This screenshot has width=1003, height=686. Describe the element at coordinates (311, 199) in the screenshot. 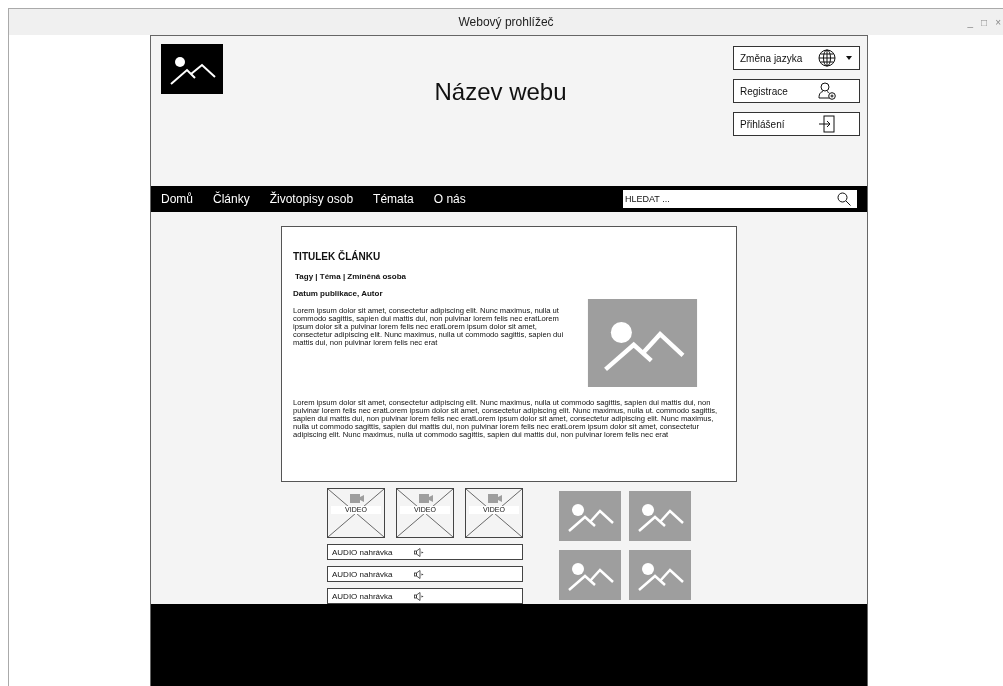

I see `nav-link: Životopisy osob` at that location.